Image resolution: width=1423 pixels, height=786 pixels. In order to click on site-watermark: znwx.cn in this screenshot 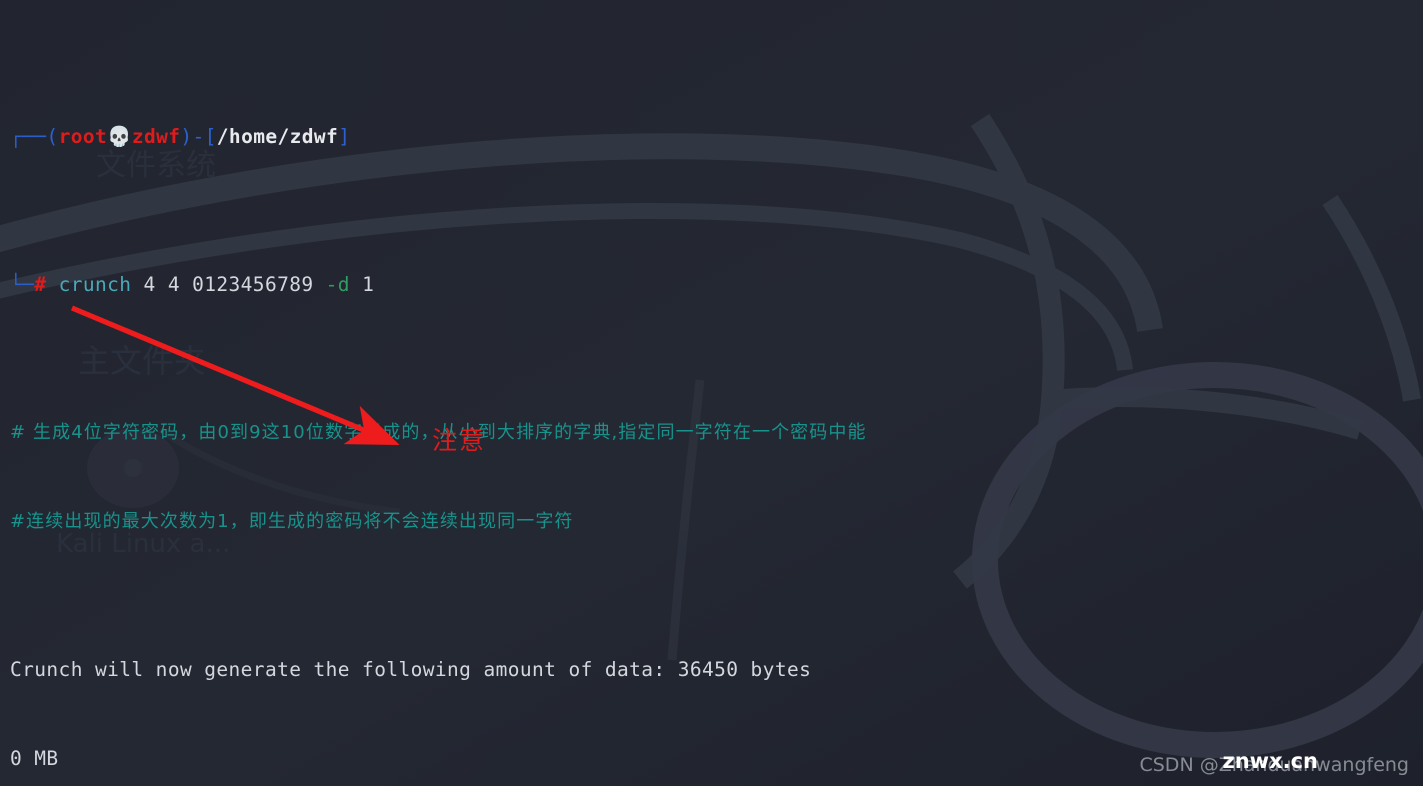, I will do `click(1270, 761)`.